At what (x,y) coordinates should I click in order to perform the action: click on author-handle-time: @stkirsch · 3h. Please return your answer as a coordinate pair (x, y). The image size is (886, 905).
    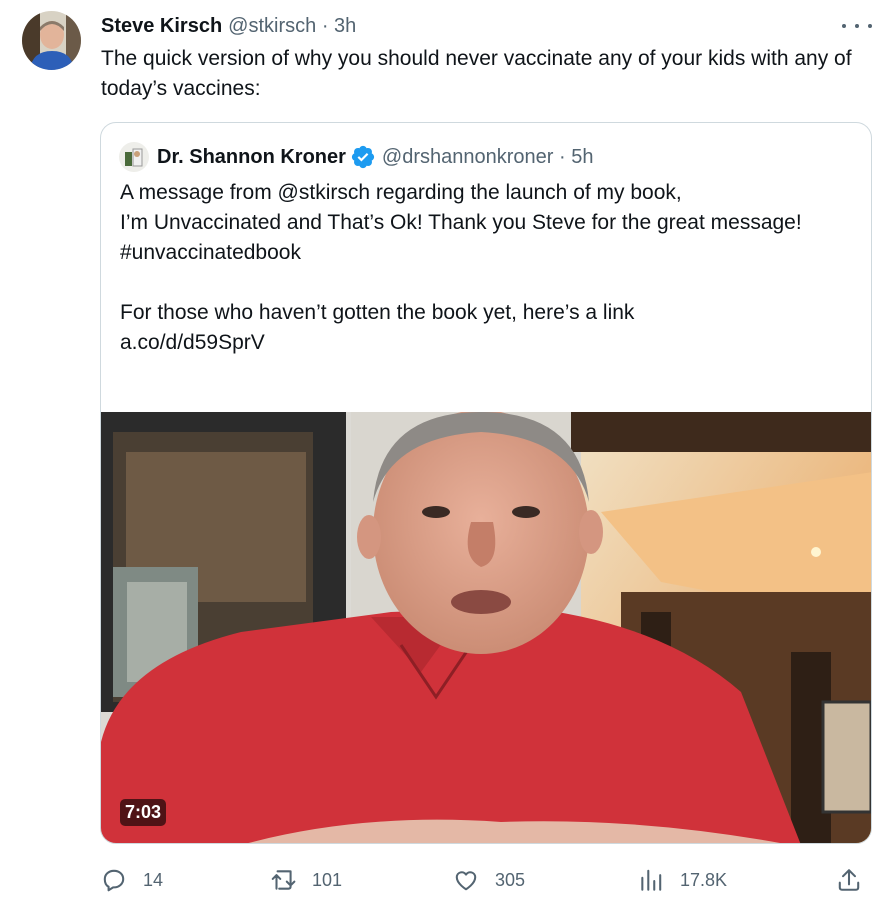
    Looking at the image, I should click on (292, 26).